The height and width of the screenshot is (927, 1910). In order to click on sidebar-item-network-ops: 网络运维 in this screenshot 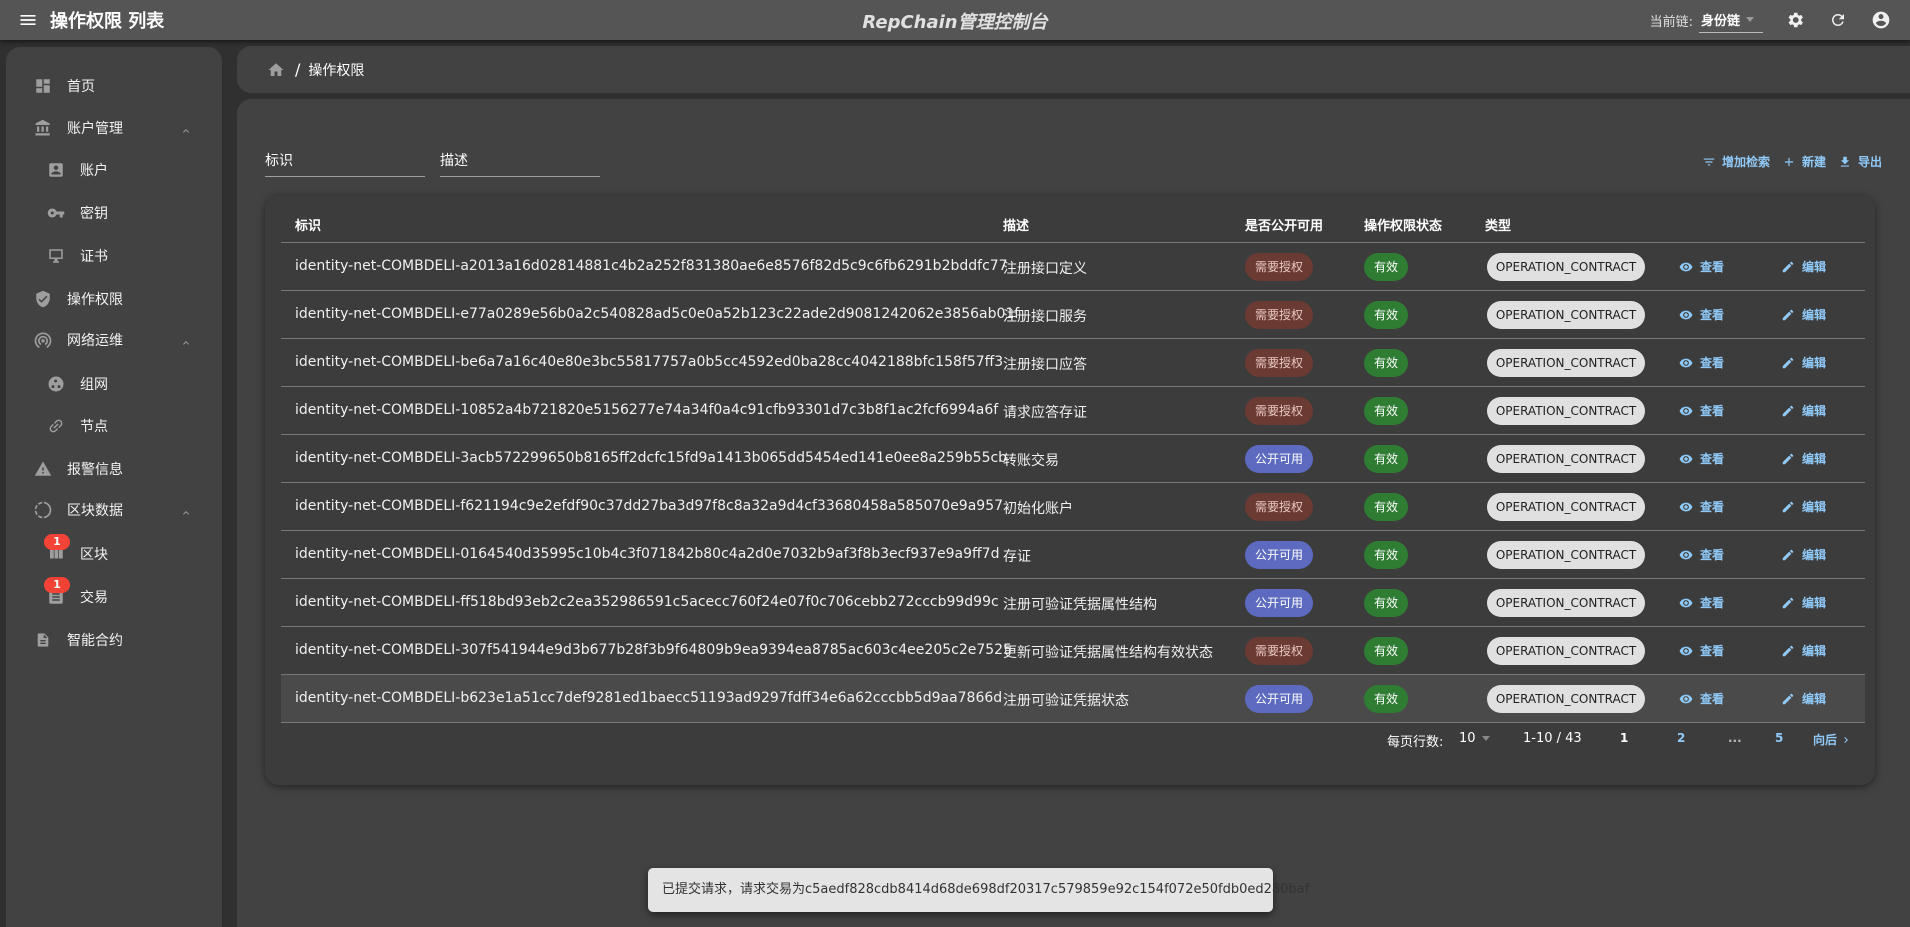, I will do `click(114, 340)`.